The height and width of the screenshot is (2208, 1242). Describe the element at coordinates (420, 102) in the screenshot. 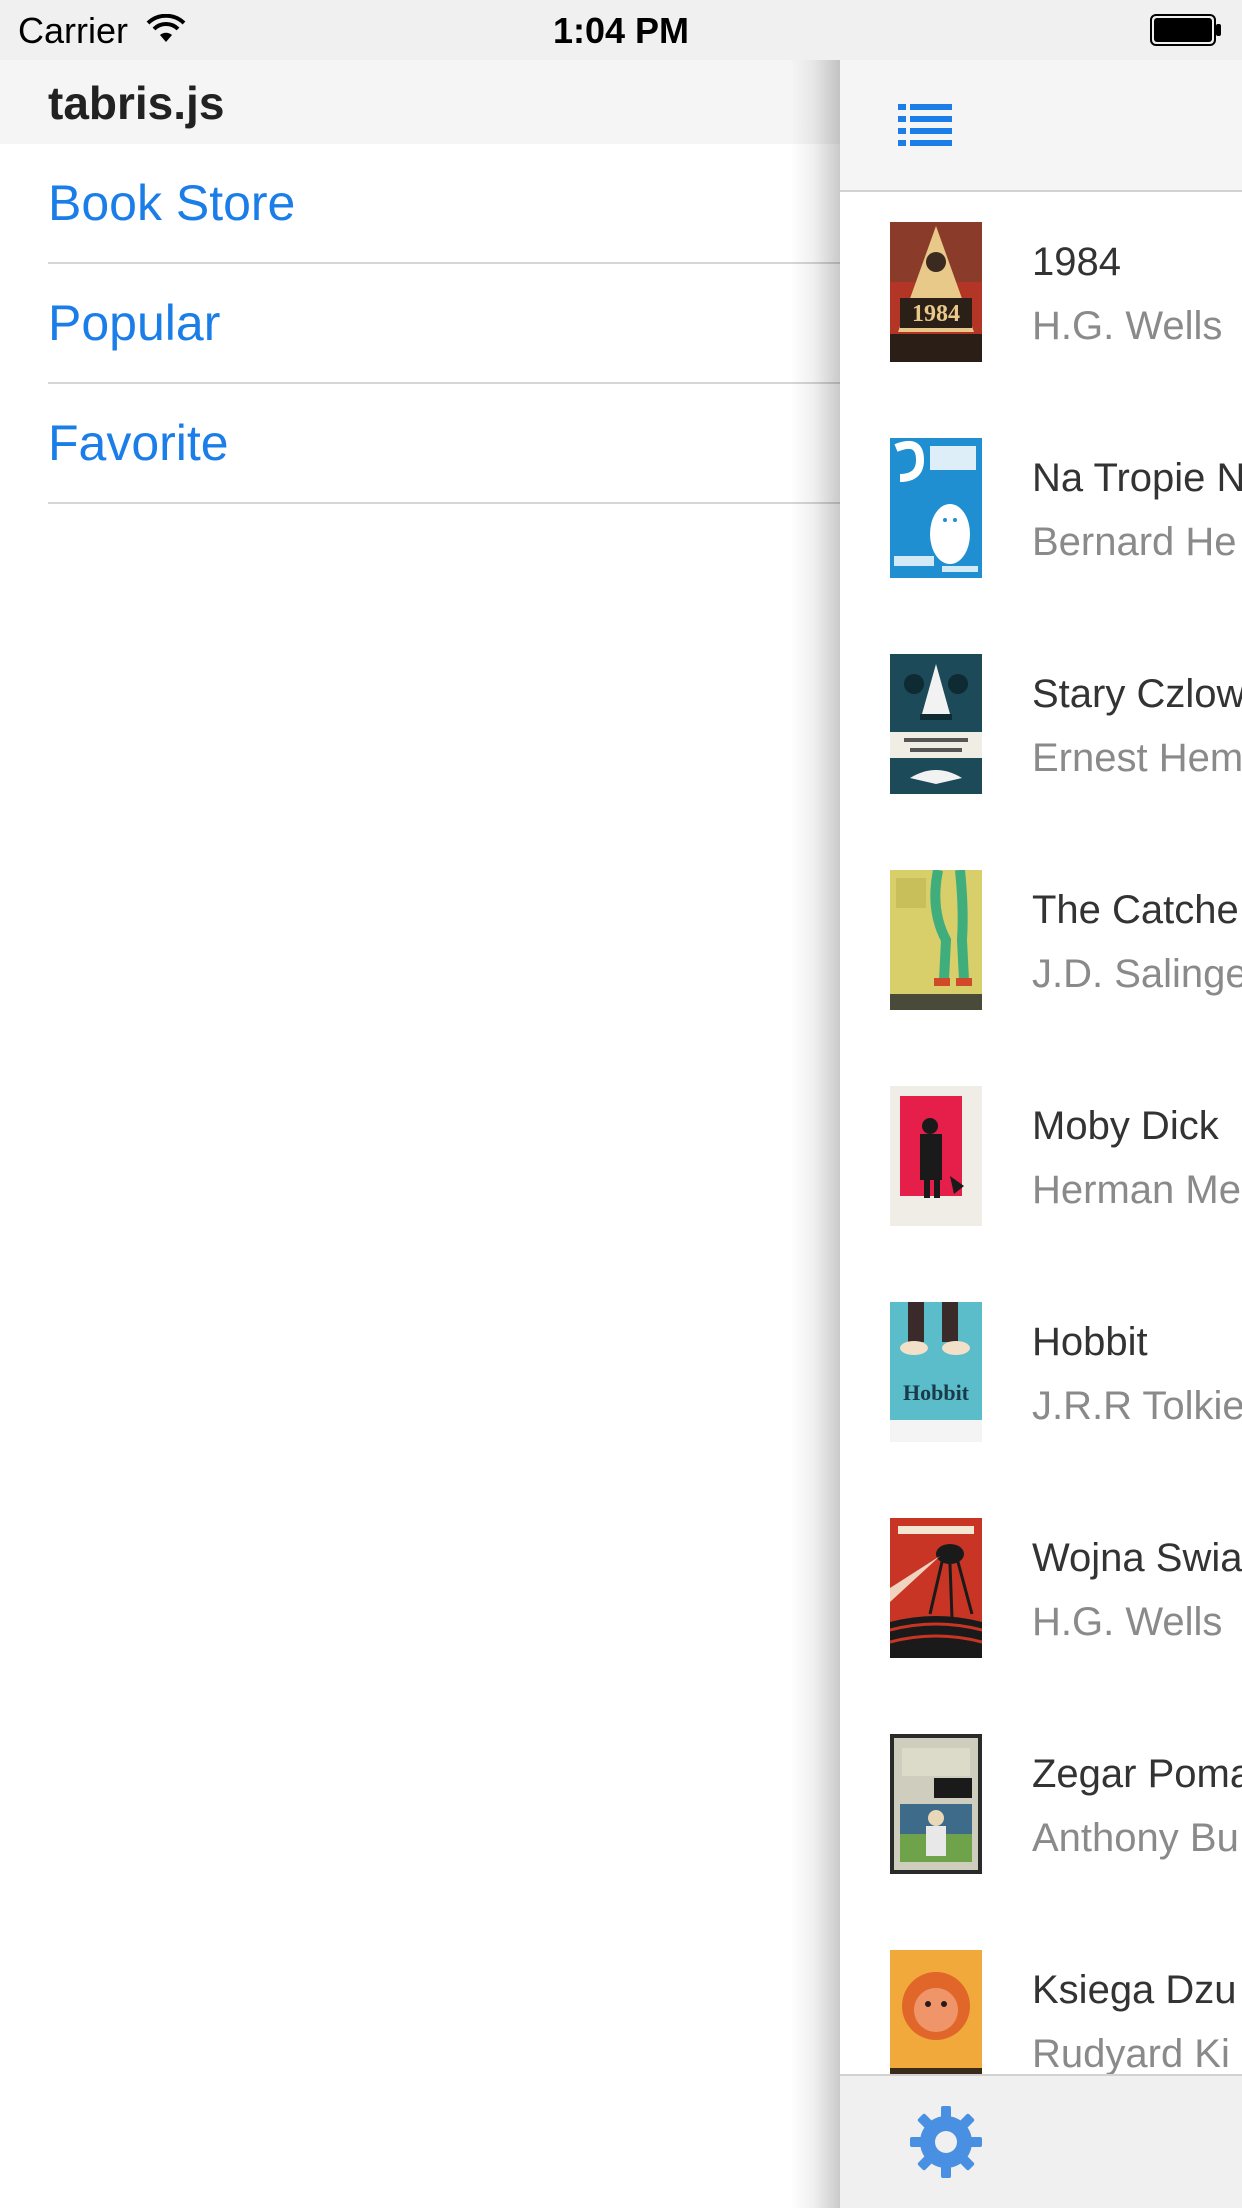

I see `drawer-header: tabris.js` at that location.